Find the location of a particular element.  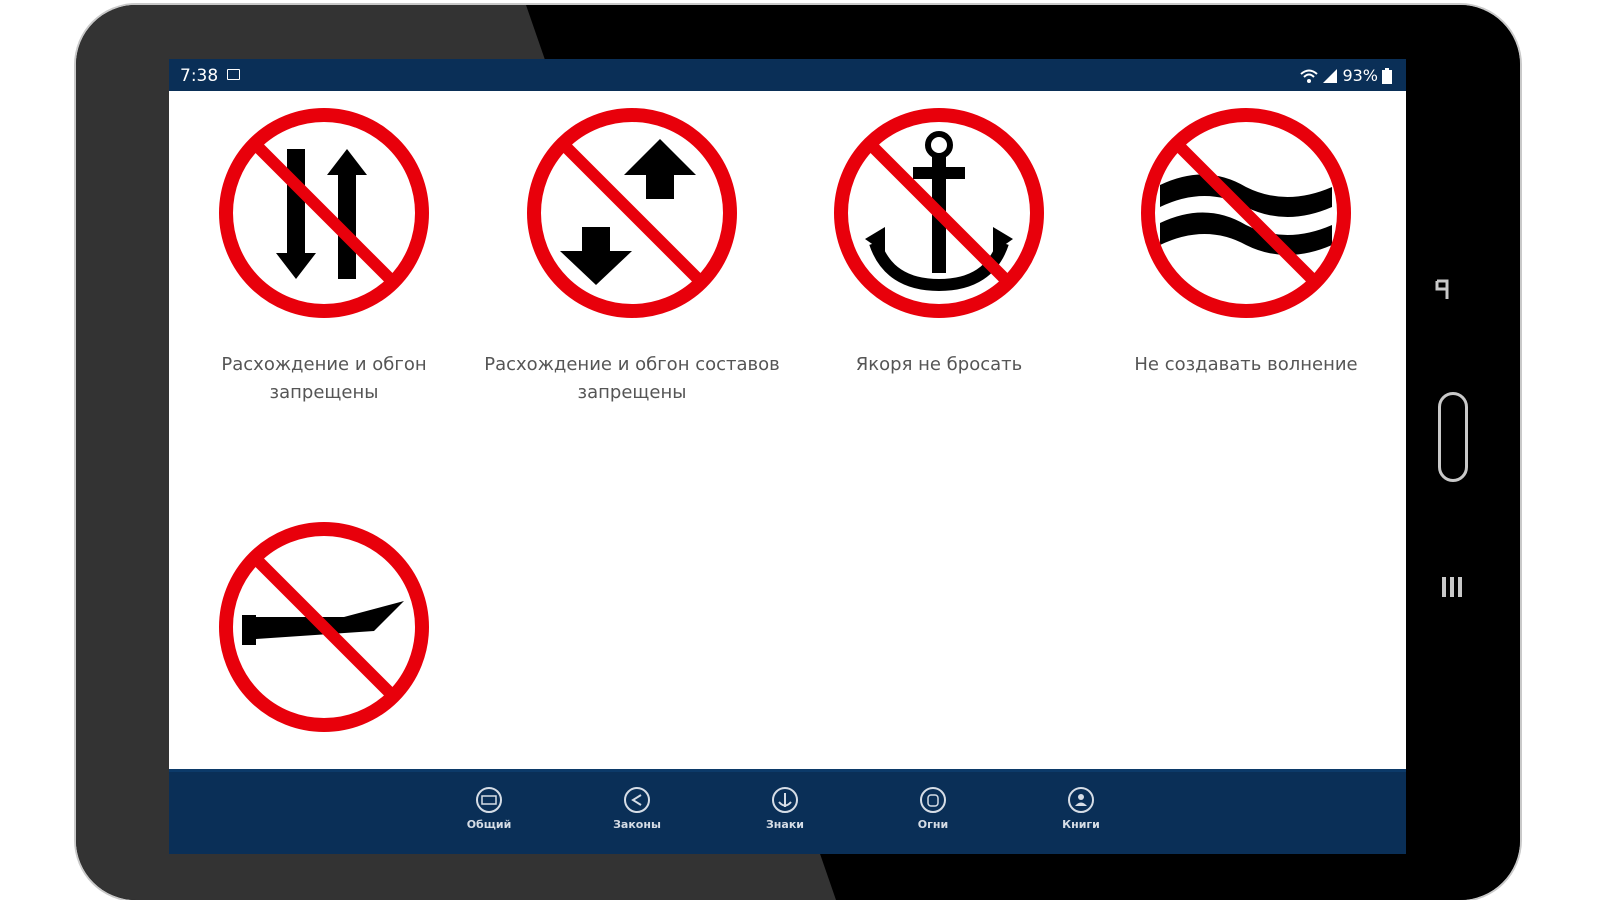

status-bar: 7:38 93% is located at coordinates (787, 75).